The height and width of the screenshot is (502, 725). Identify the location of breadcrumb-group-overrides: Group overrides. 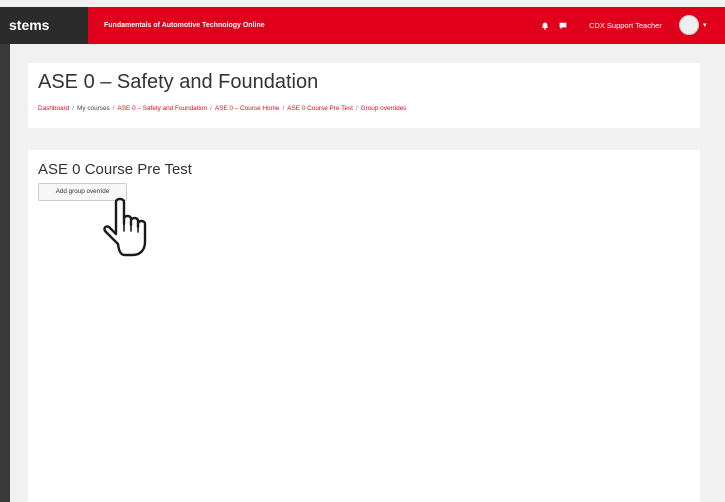
(384, 108).